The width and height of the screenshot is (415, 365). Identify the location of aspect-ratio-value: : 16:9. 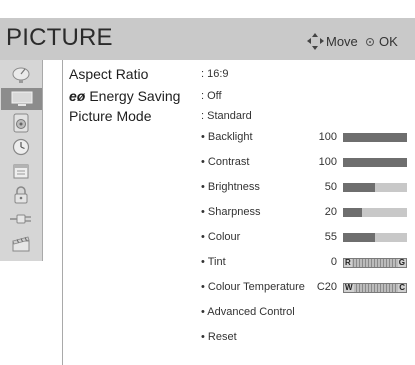
(215, 74).